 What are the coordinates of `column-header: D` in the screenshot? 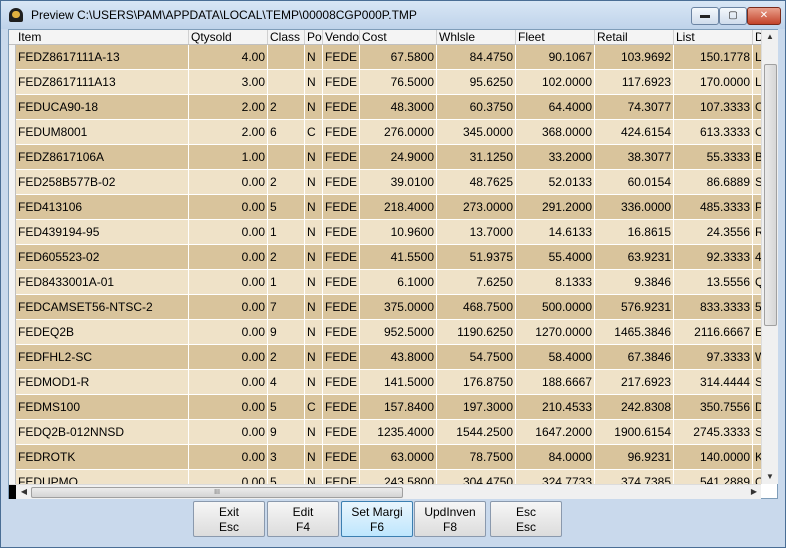 It's located at (757, 37).